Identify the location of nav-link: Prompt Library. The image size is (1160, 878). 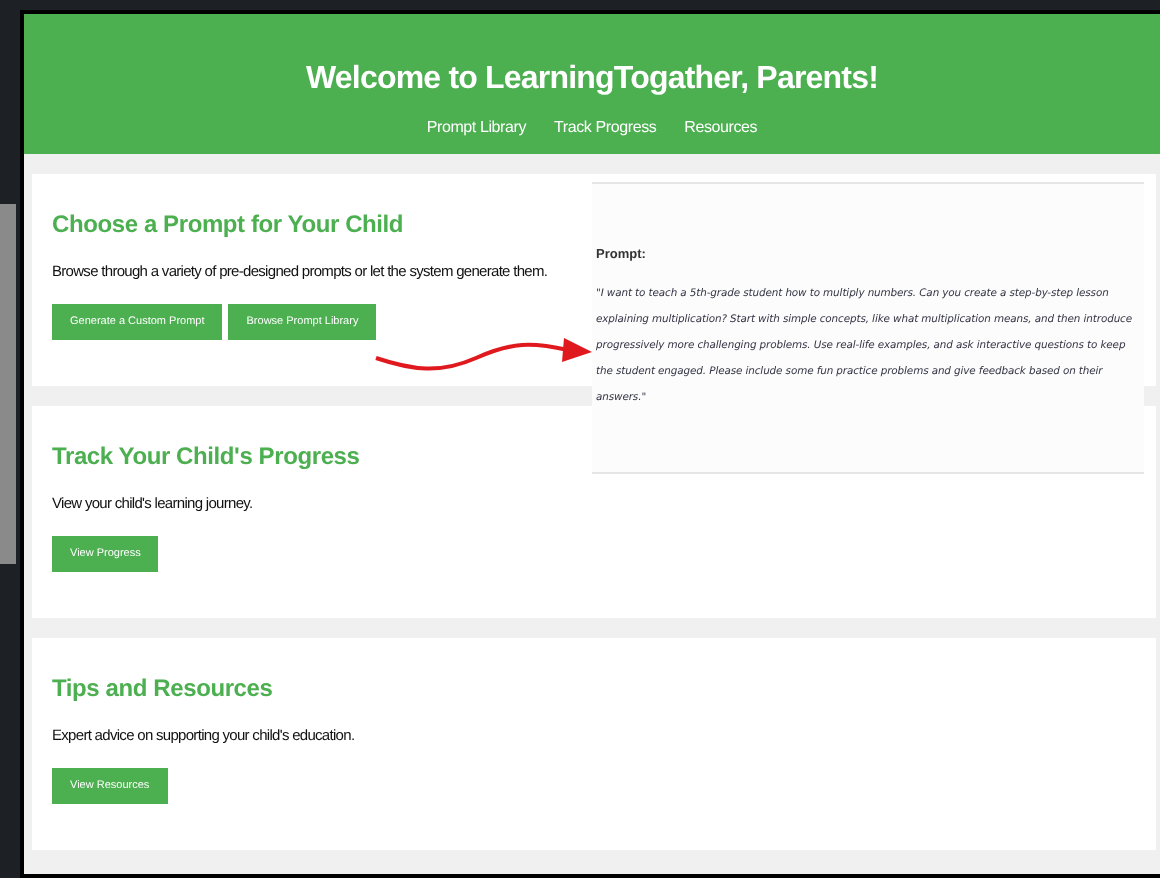
(476, 127).